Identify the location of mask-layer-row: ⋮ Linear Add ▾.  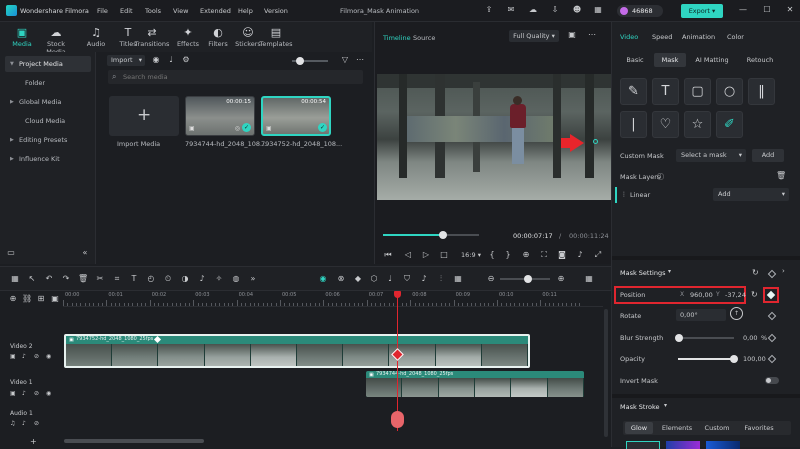
(705, 195).